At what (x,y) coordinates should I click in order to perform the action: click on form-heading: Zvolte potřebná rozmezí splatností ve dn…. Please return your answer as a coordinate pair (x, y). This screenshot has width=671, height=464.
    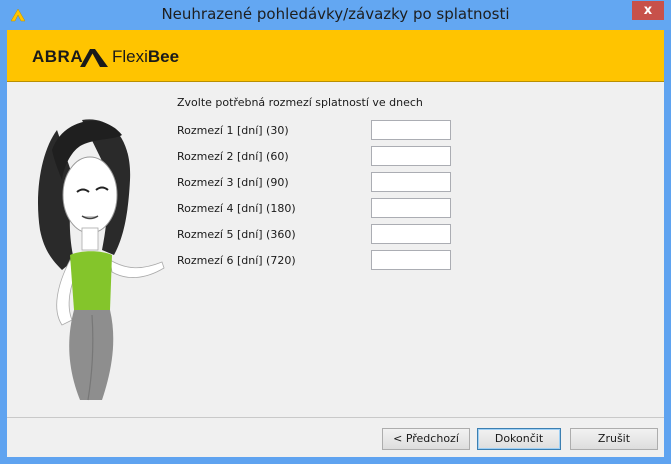
    Looking at the image, I should click on (300, 102).